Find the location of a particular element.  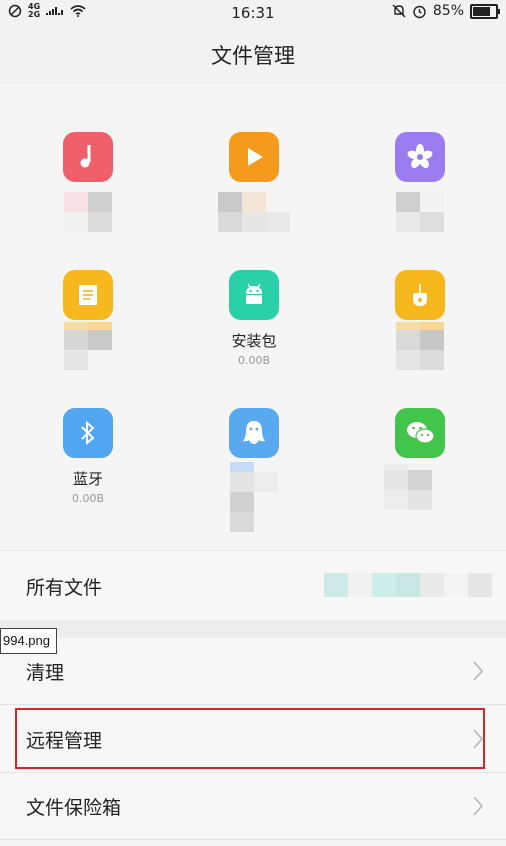

battery-percent: 85% is located at coordinates (448, 11).